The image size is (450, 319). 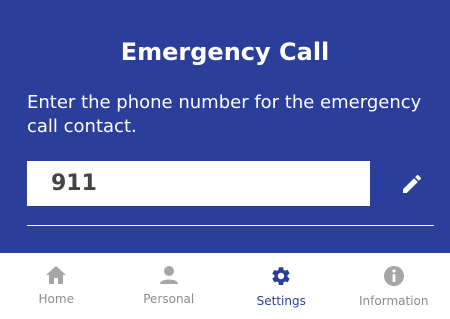 What do you see at coordinates (225, 52) in the screenshot?
I see `page-title: Emergency Call` at bounding box center [225, 52].